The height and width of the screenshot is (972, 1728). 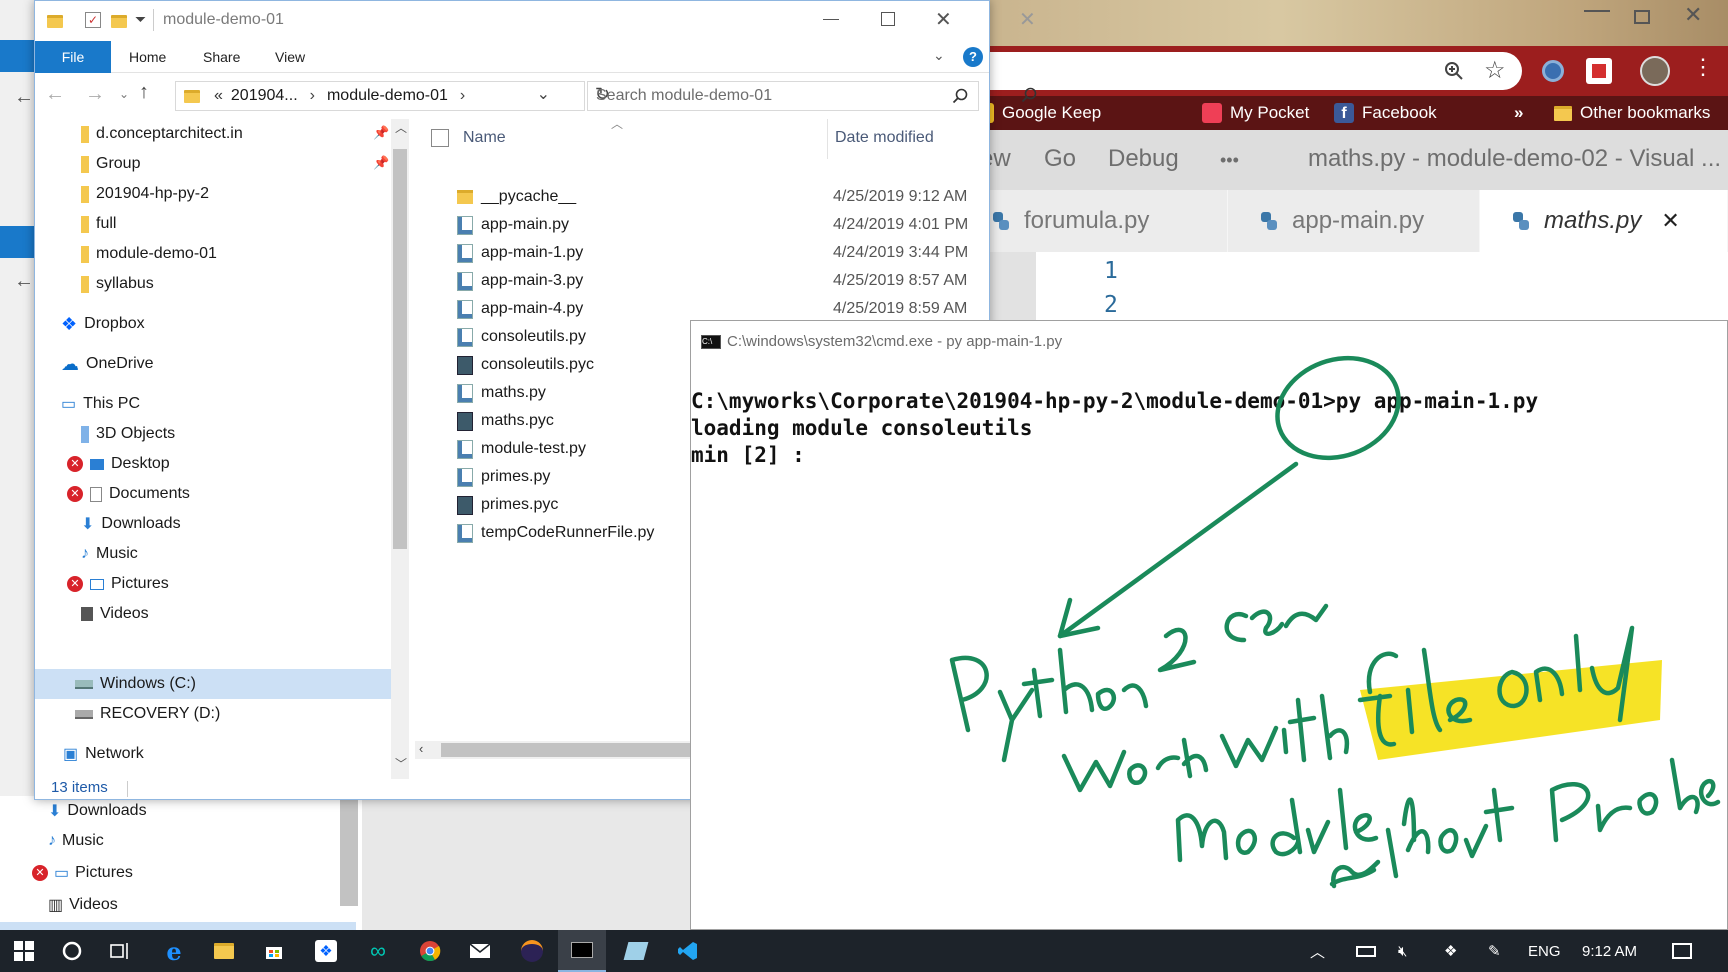 I want to click on breadcrumb-current: module-demo-01, so click(x=387, y=96).